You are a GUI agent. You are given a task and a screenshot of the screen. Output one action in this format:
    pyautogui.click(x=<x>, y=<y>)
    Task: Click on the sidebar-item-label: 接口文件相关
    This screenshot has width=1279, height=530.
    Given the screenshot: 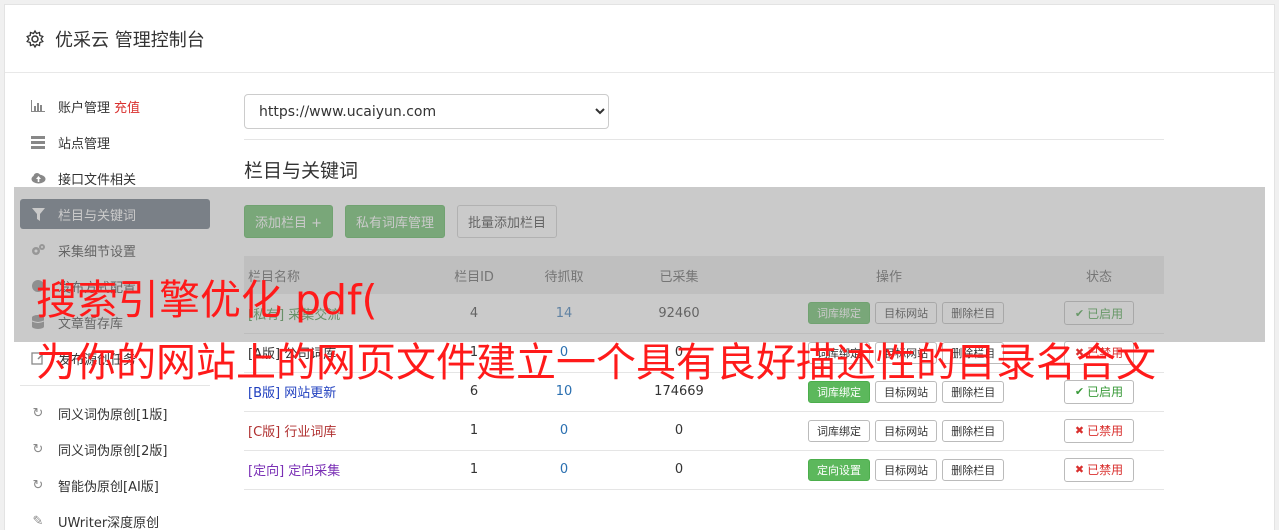 What is the action you would take?
    pyautogui.click(x=97, y=180)
    